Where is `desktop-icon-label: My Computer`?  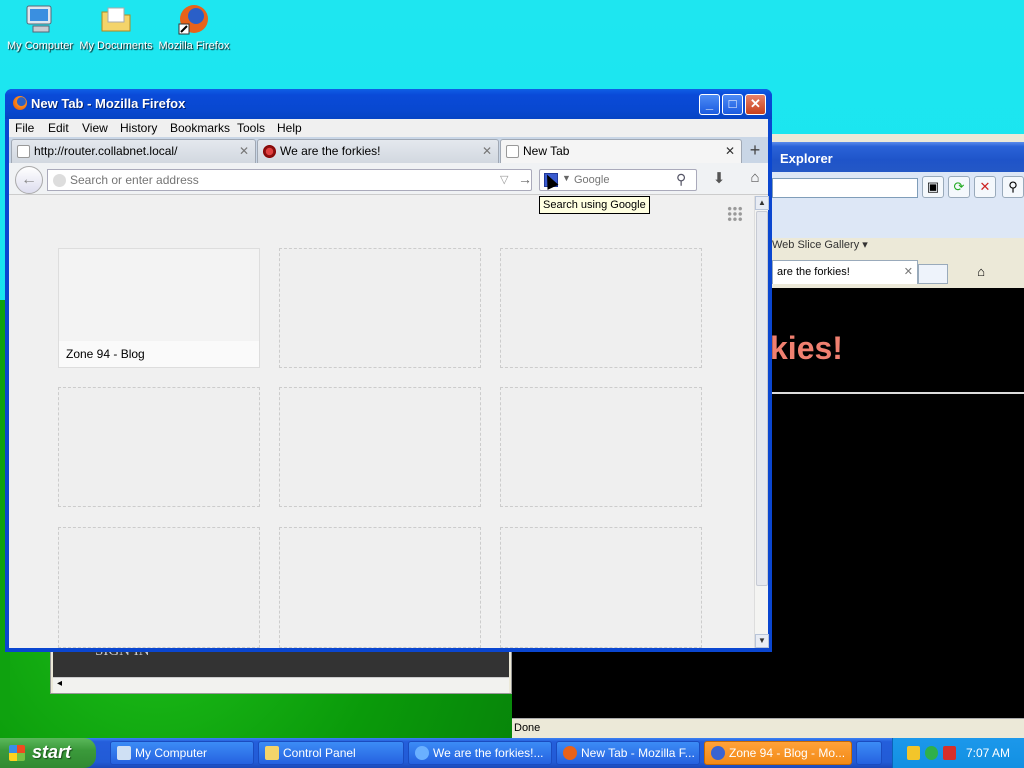 desktop-icon-label: My Computer is located at coordinates (40, 46).